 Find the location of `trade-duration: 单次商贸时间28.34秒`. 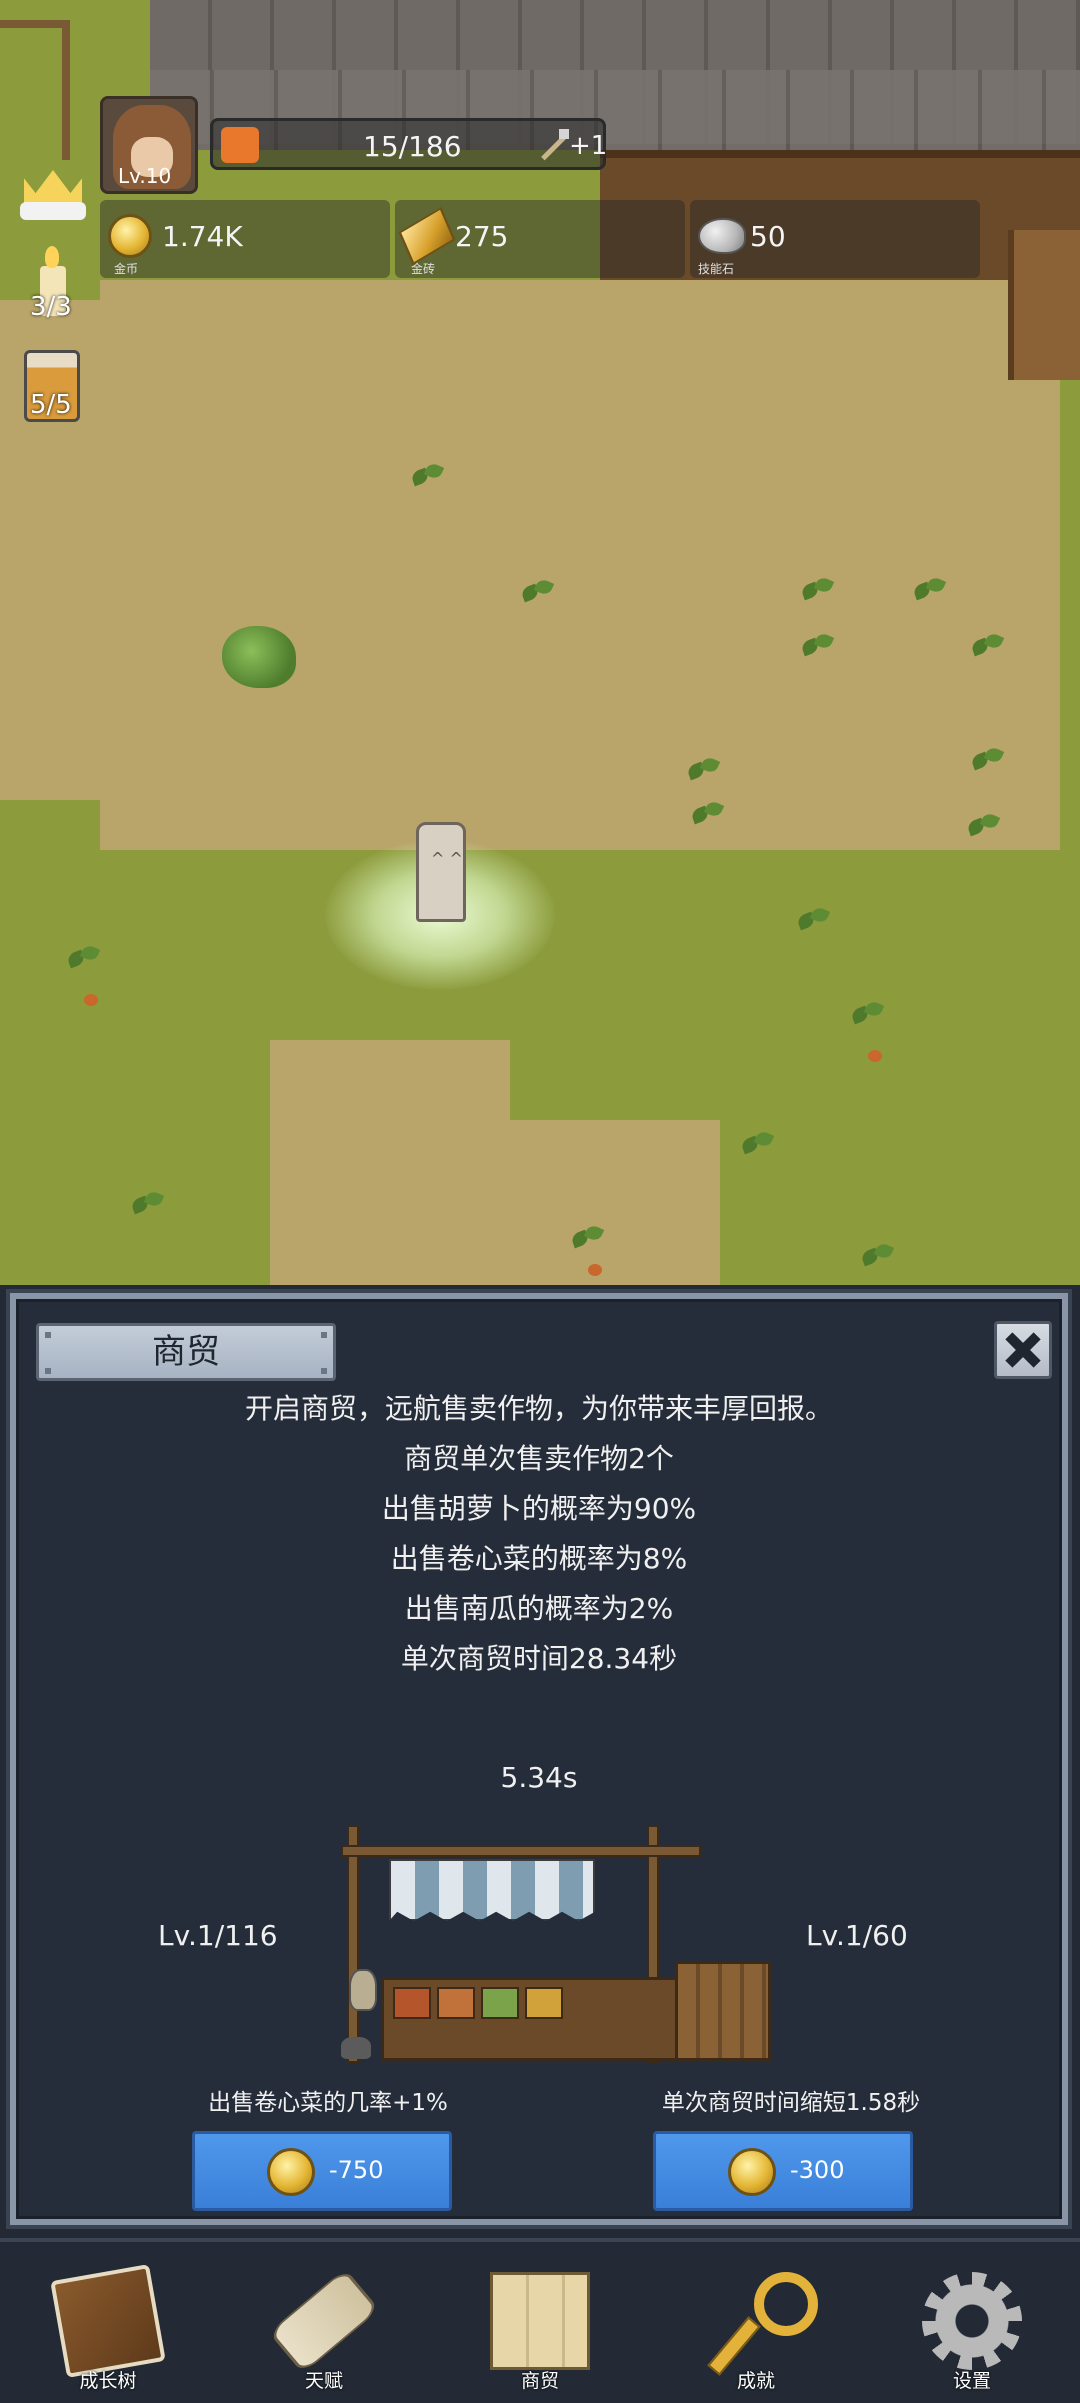

trade-duration: 单次商贸时间28.34秒 is located at coordinates (539, 1658).